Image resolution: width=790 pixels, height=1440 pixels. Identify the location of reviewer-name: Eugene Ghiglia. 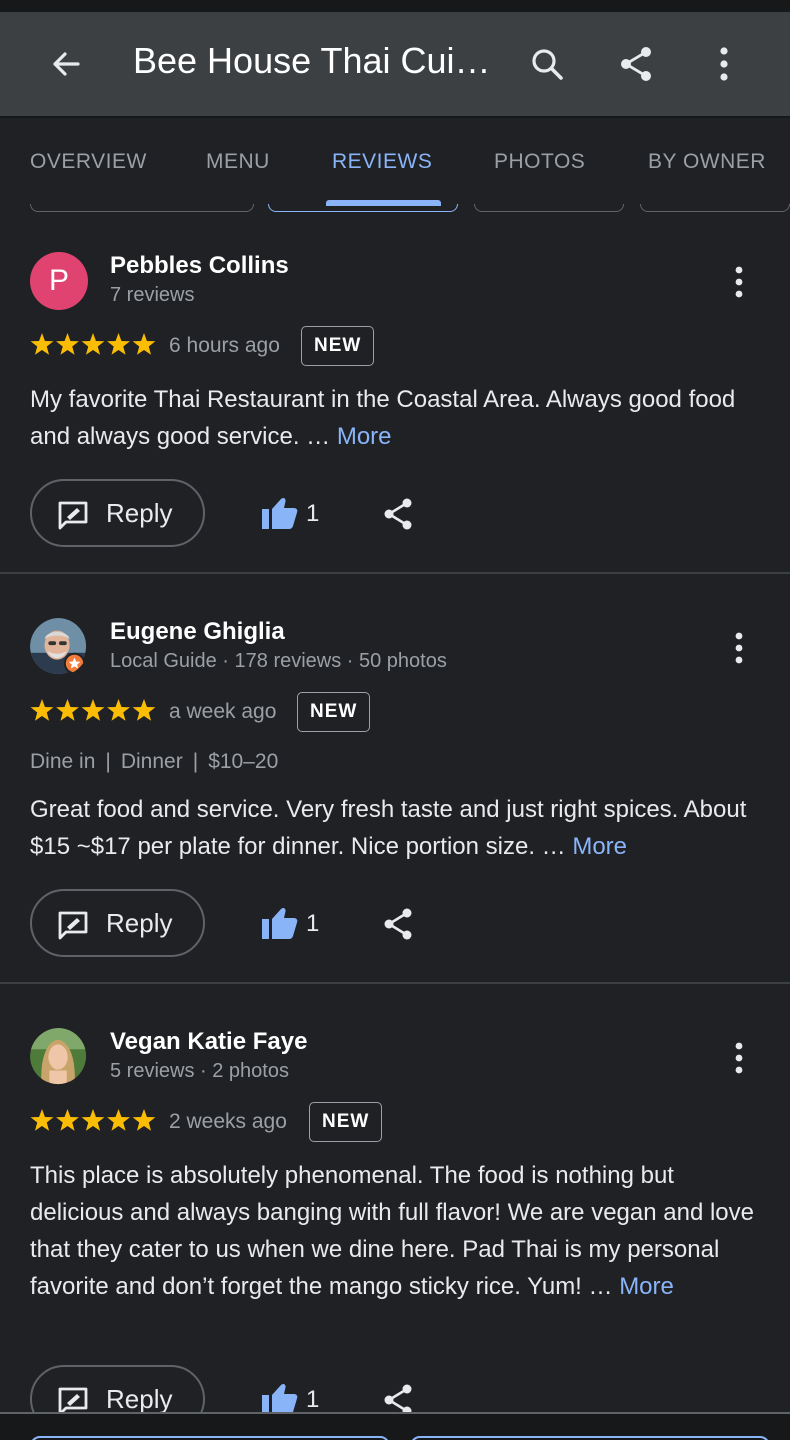
(197, 632).